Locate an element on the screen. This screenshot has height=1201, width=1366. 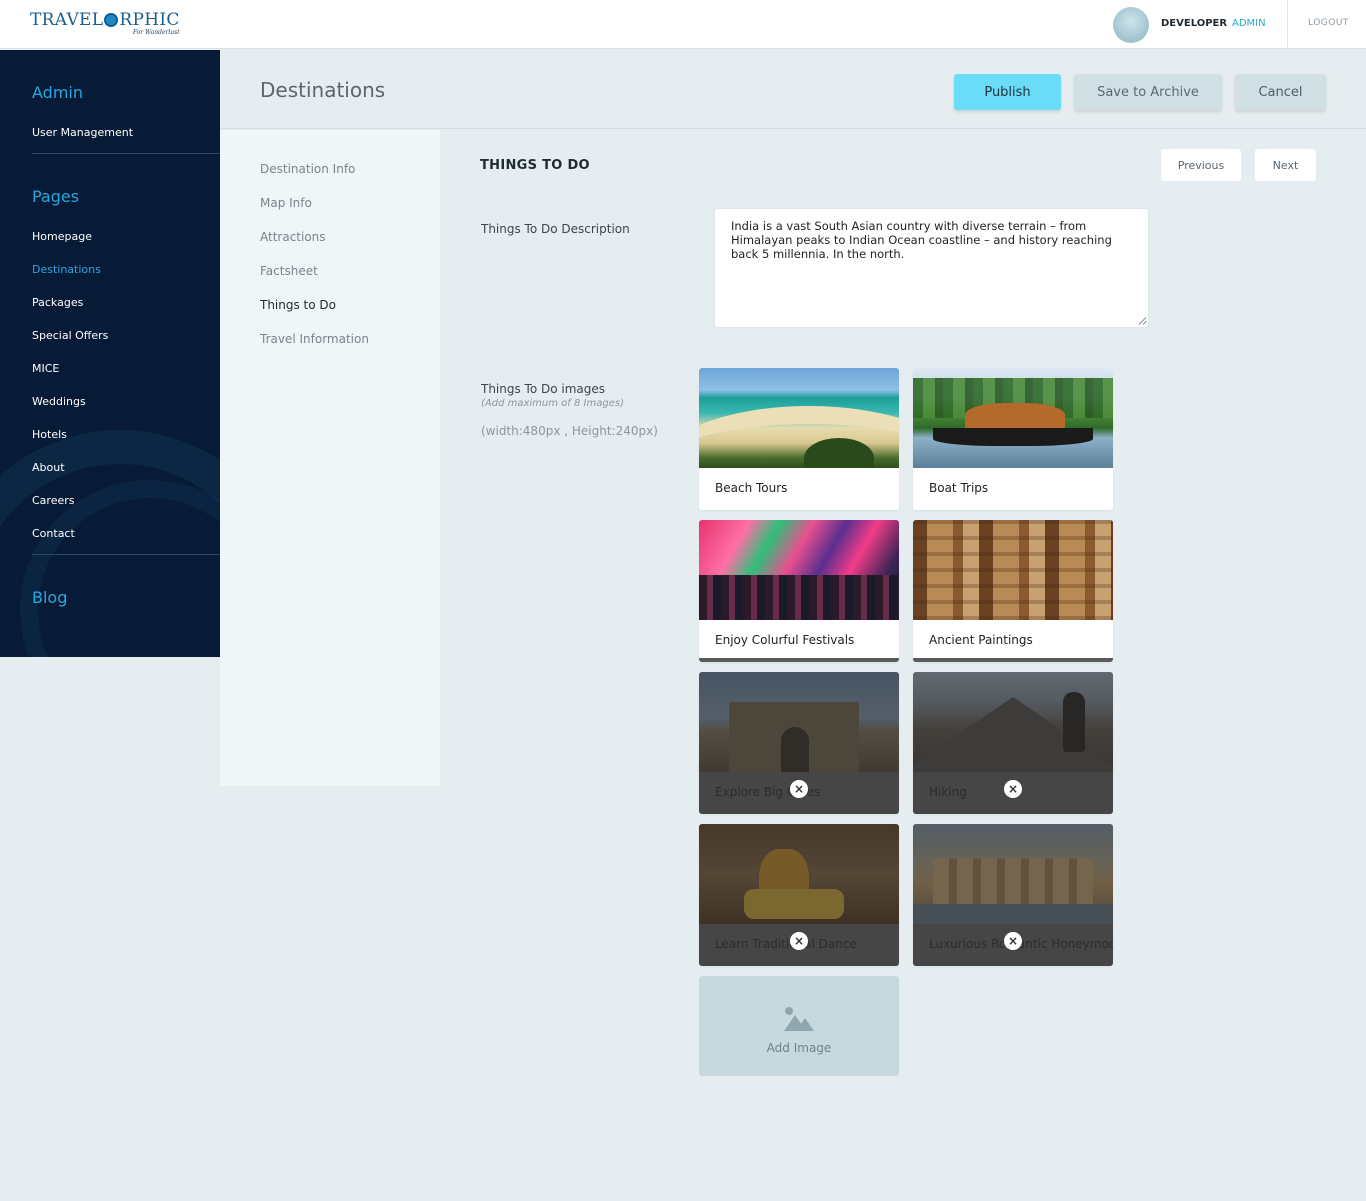
image-card-big-cities: Explore Big Cities × is located at coordinates (799, 743).